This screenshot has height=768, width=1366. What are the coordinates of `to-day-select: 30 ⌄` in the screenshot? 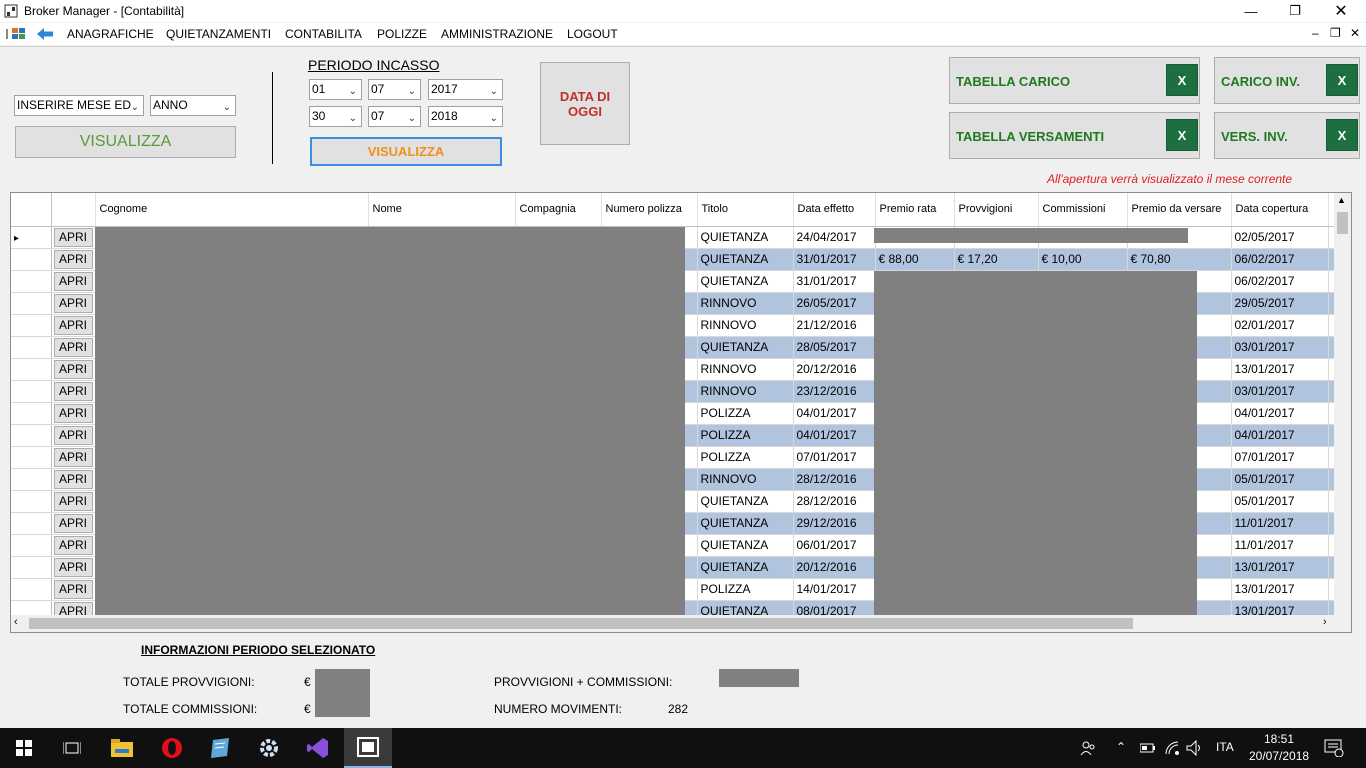 It's located at (335, 116).